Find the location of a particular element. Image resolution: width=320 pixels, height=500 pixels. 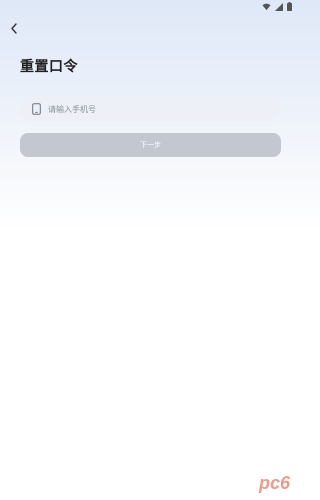

status-bar is located at coordinates (150, 7).